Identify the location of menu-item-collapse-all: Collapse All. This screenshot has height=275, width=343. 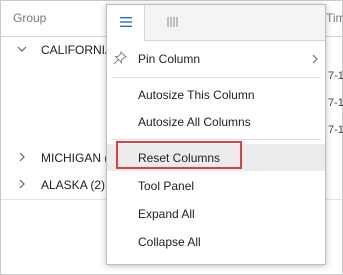
(216, 241).